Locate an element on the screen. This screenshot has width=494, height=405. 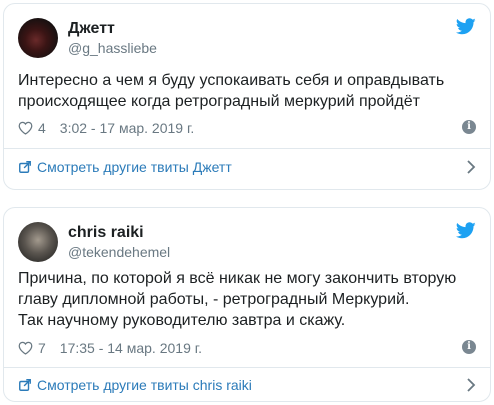
tweet-author: Джетт @g_hassliebe is located at coordinates (87, 38).